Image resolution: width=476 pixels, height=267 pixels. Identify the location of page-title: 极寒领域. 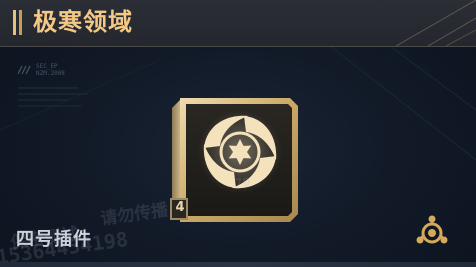
(83, 22).